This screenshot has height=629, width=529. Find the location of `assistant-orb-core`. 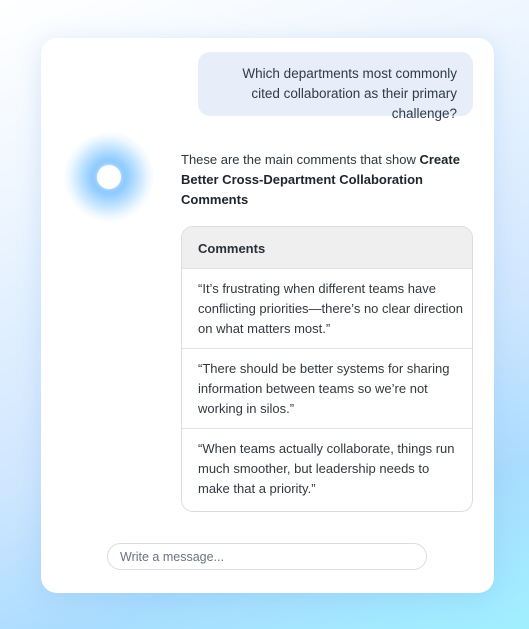

assistant-orb-core is located at coordinates (109, 177).